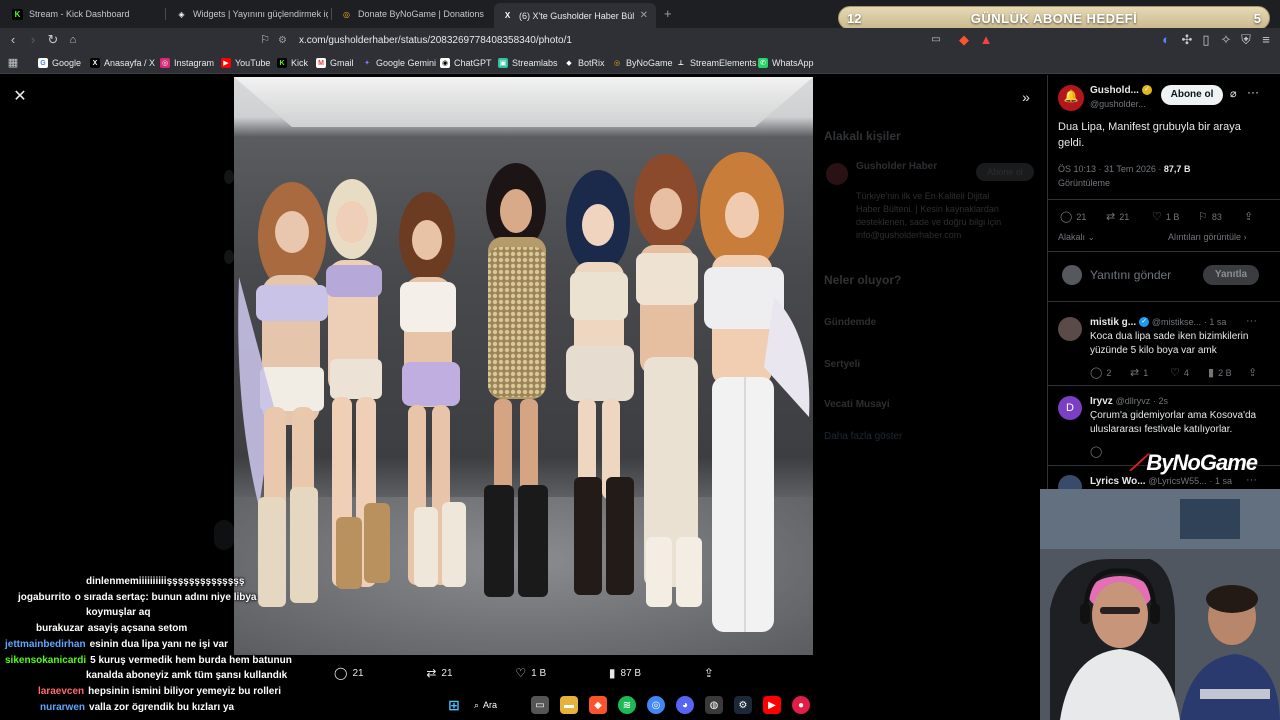 This screenshot has height=720, width=1280. What do you see at coordinates (265, 40) in the screenshot?
I see `bookmark-page-icon: ⚐` at bounding box center [265, 40].